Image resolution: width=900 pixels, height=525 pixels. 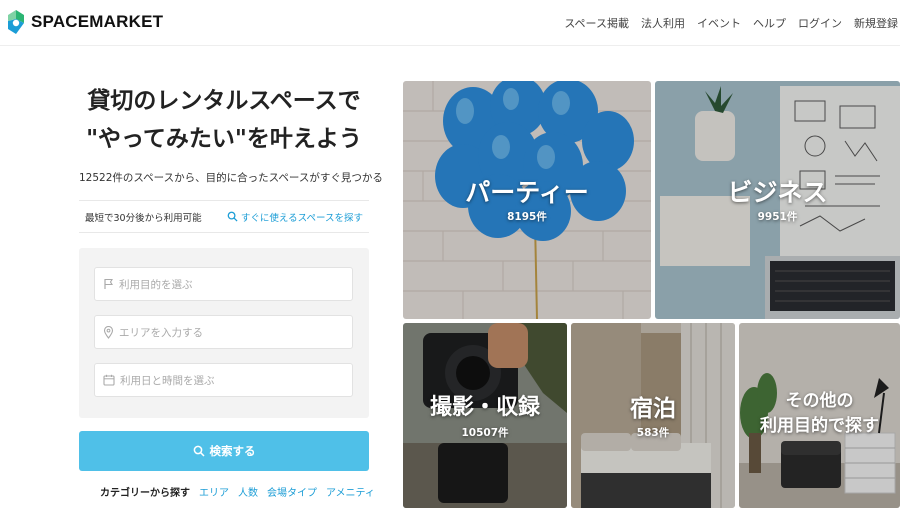 I want to click on category-tile-photo: 撮影・収録 10507件, so click(x=485, y=415).